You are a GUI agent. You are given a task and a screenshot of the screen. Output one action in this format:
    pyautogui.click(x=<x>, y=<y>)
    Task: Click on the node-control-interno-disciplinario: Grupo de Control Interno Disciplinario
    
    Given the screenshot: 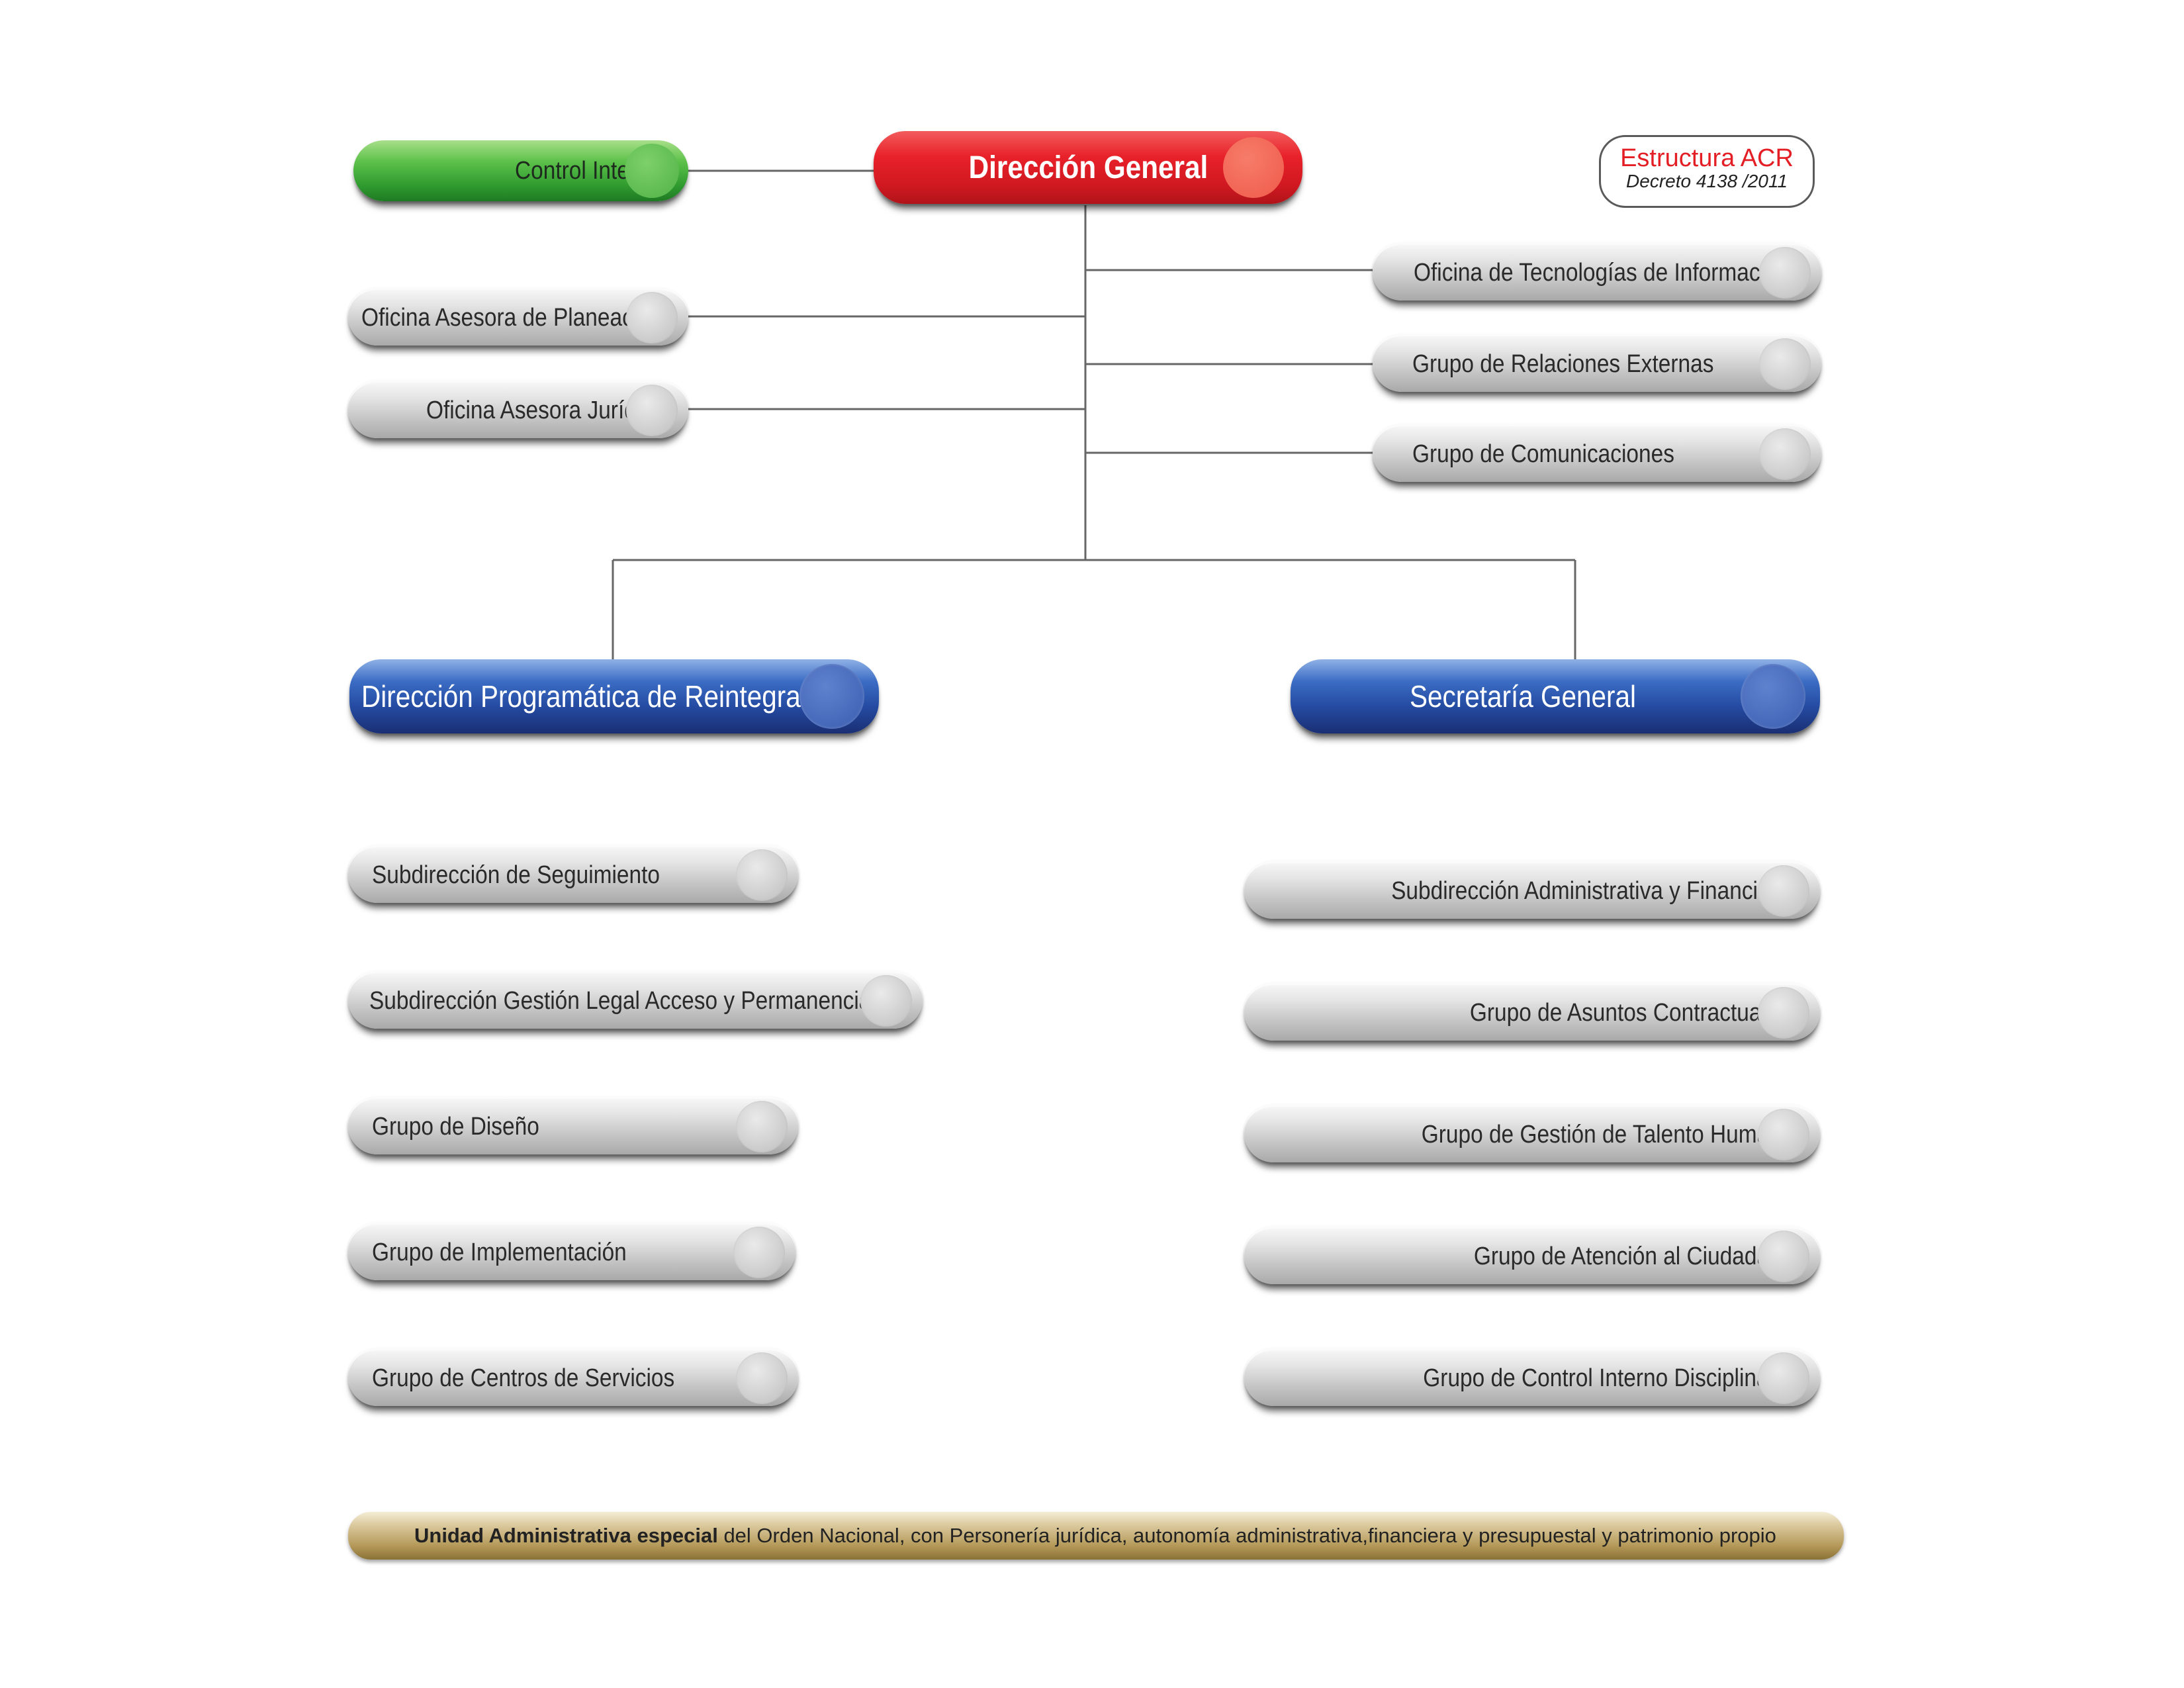 What is the action you would take?
    pyautogui.click(x=1532, y=1377)
    